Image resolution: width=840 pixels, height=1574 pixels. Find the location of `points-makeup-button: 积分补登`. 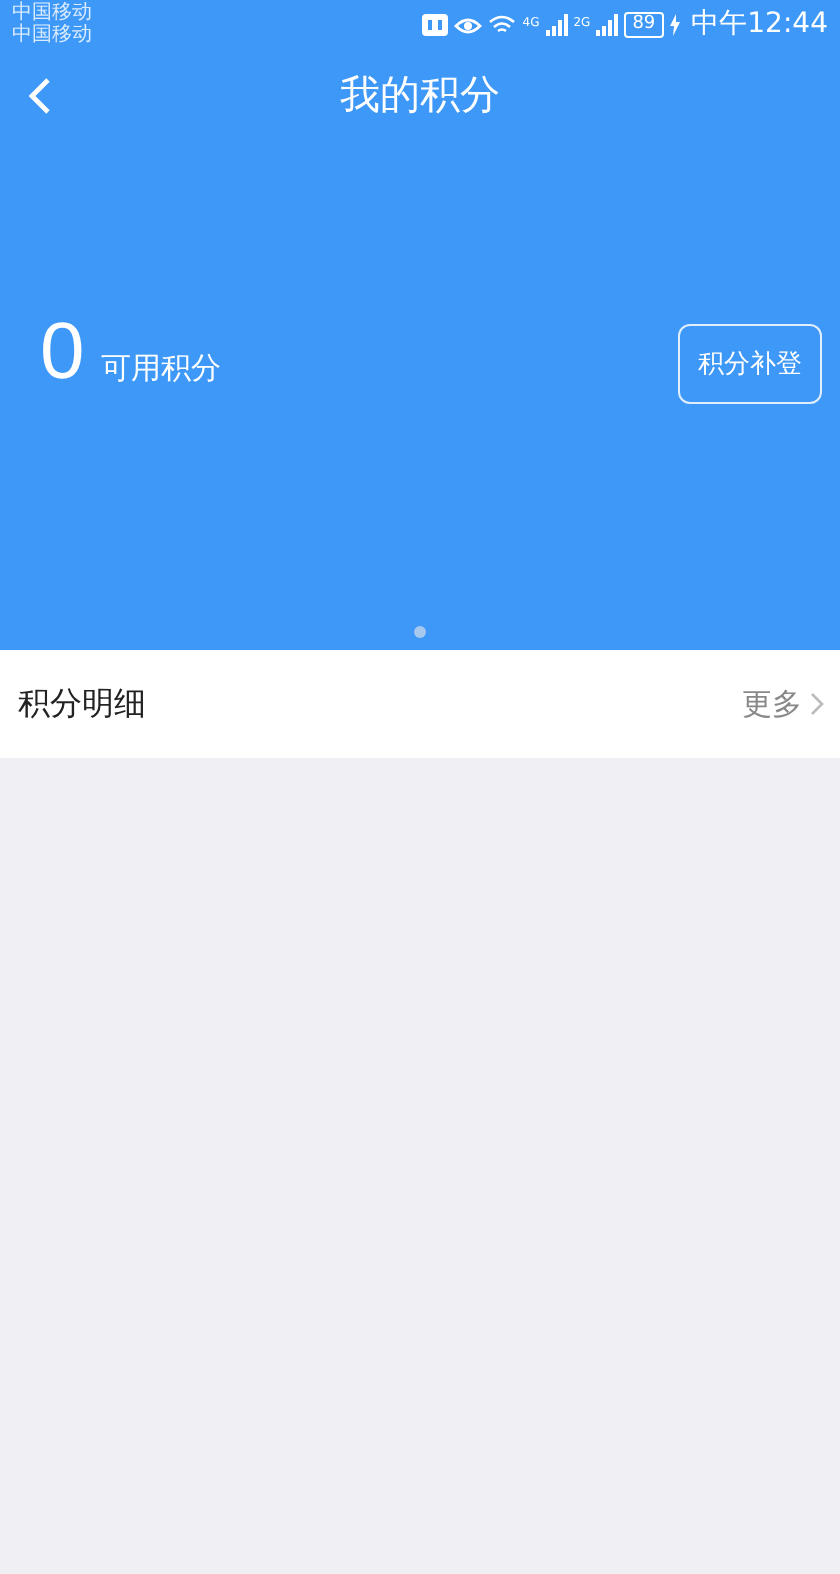

points-makeup-button: 积分补登 is located at coordinates (750, 364).